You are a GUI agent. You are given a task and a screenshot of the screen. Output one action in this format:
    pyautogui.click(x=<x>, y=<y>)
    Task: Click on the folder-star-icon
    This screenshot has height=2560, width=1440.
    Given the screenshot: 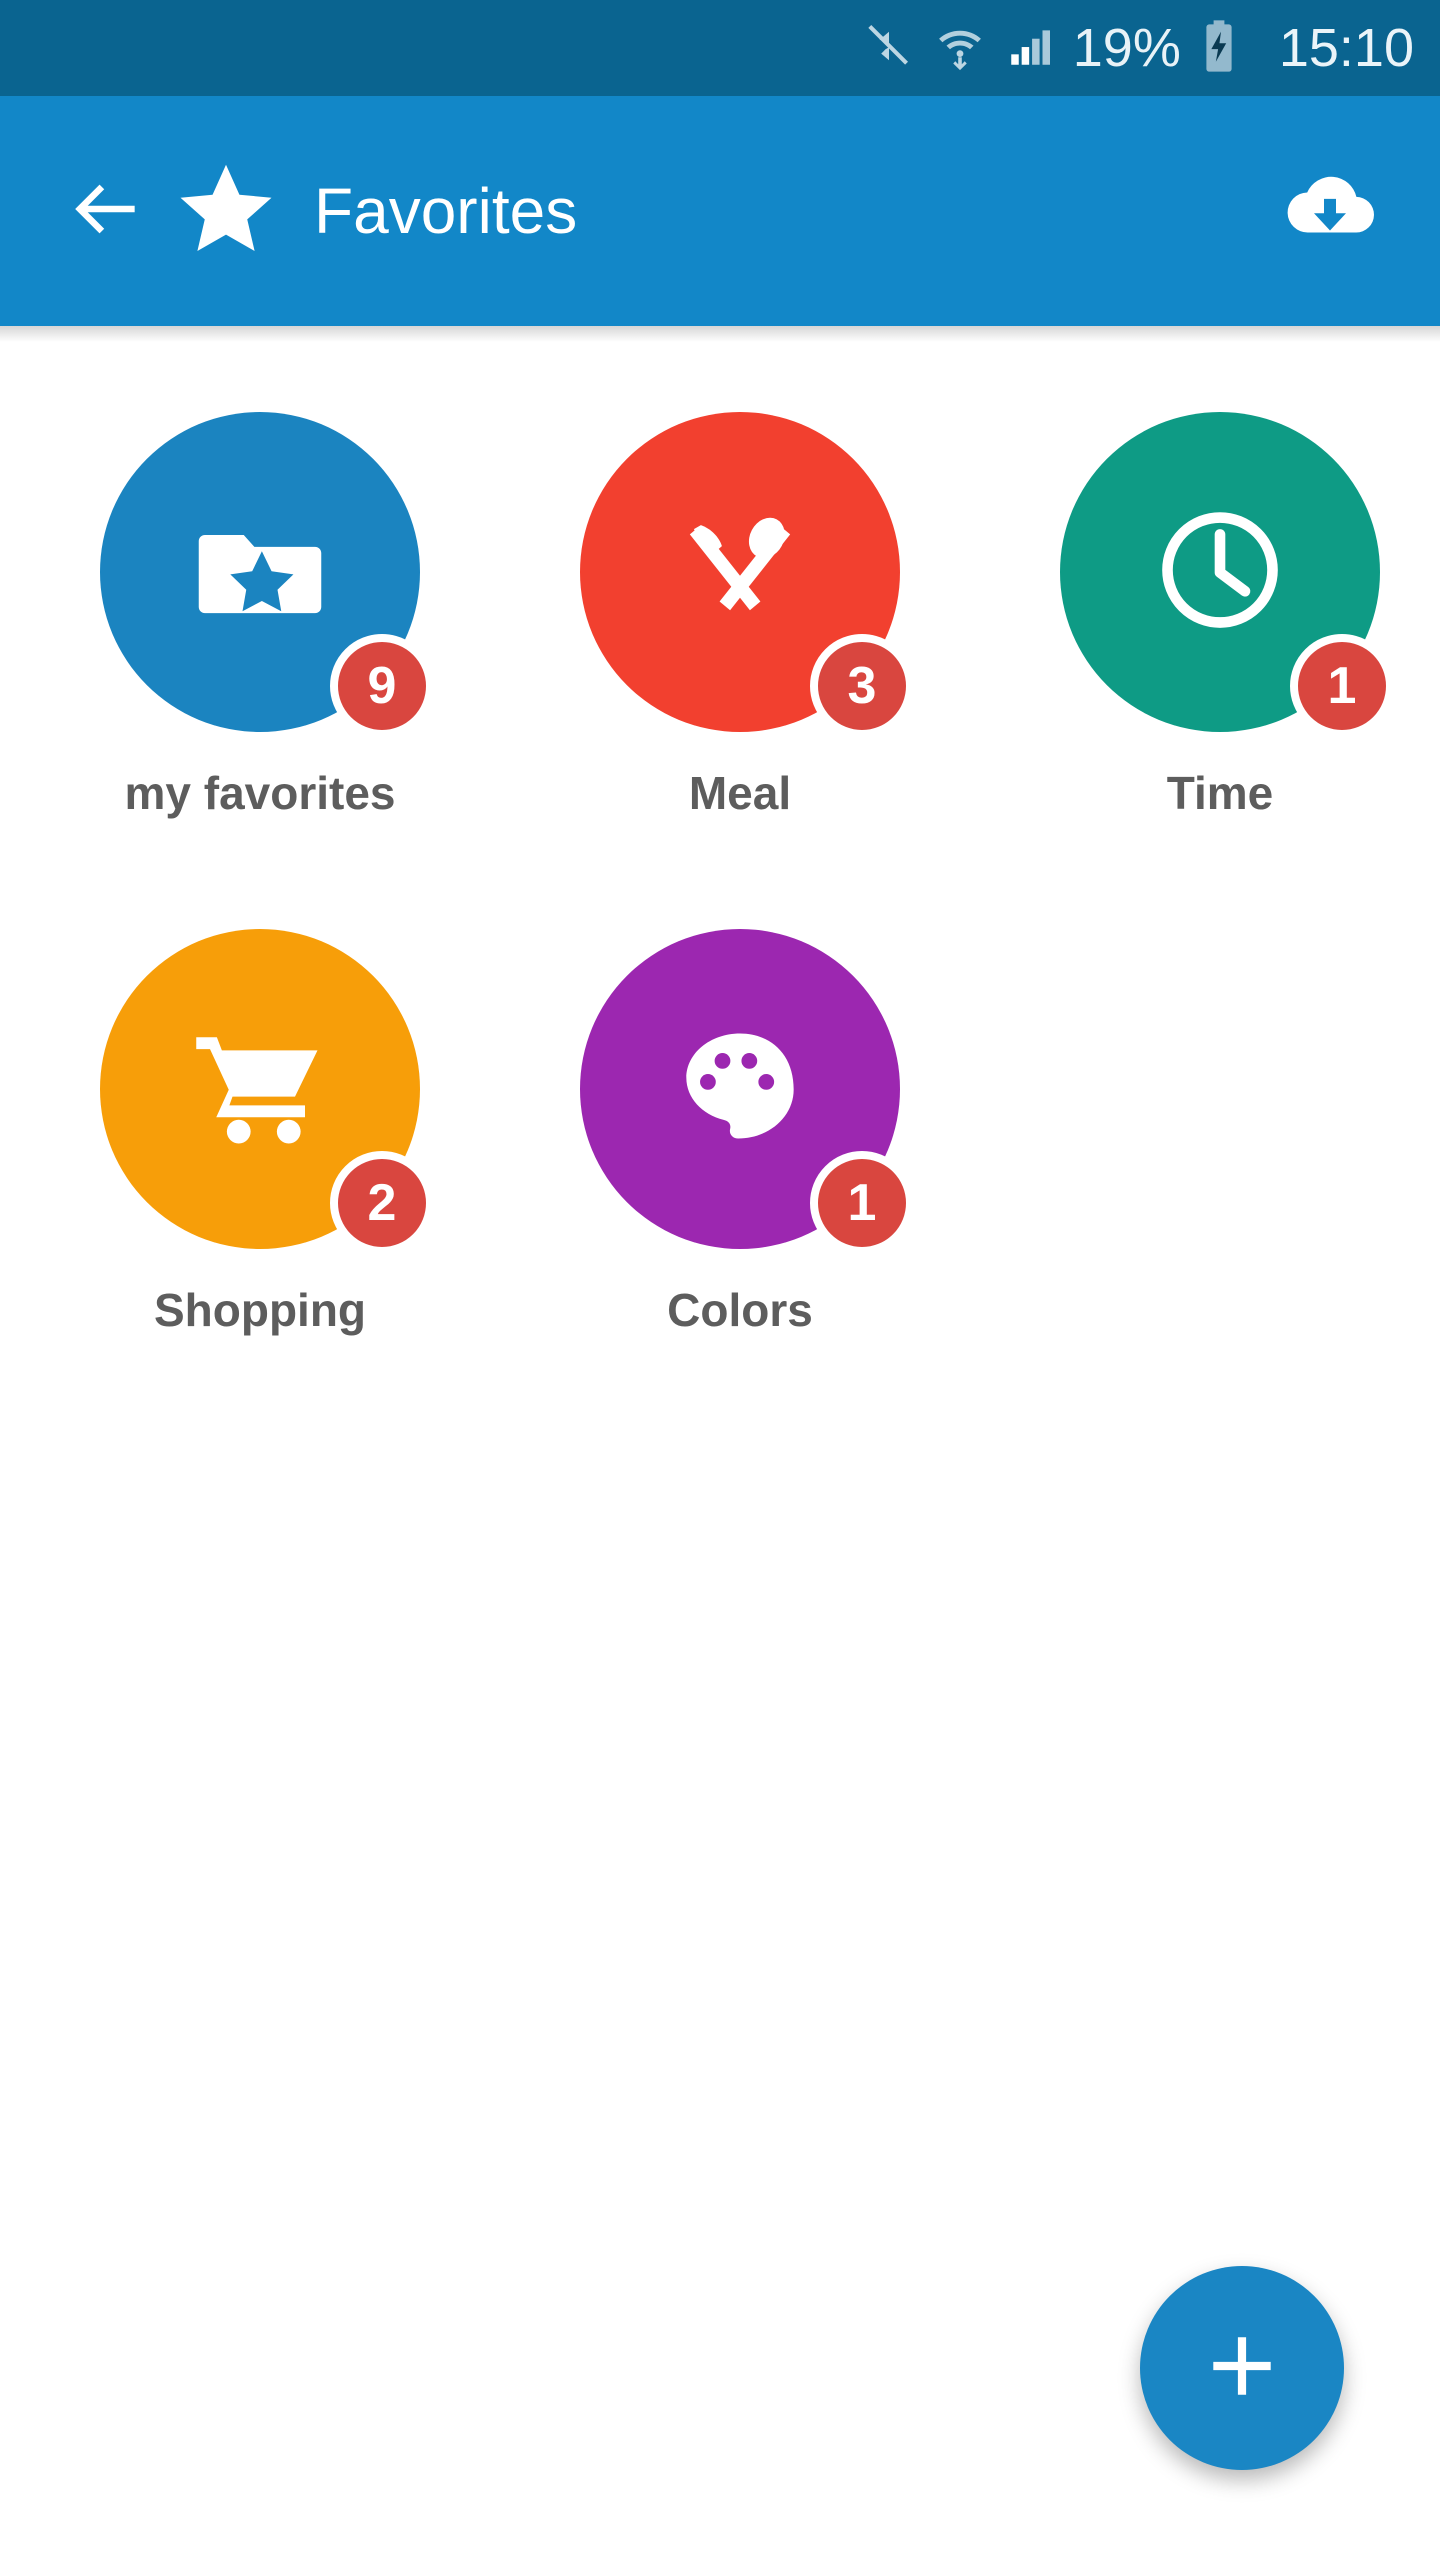 What is the action you would take?
    pyautogui.click(x=260, y=572)
    